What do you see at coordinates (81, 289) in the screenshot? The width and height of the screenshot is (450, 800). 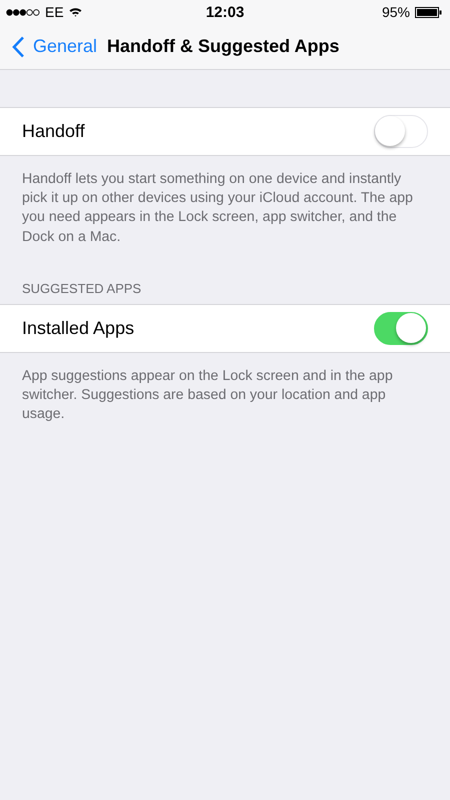 I see `section-header: SUGGESTED APPS` at bounding box center [81, 289].